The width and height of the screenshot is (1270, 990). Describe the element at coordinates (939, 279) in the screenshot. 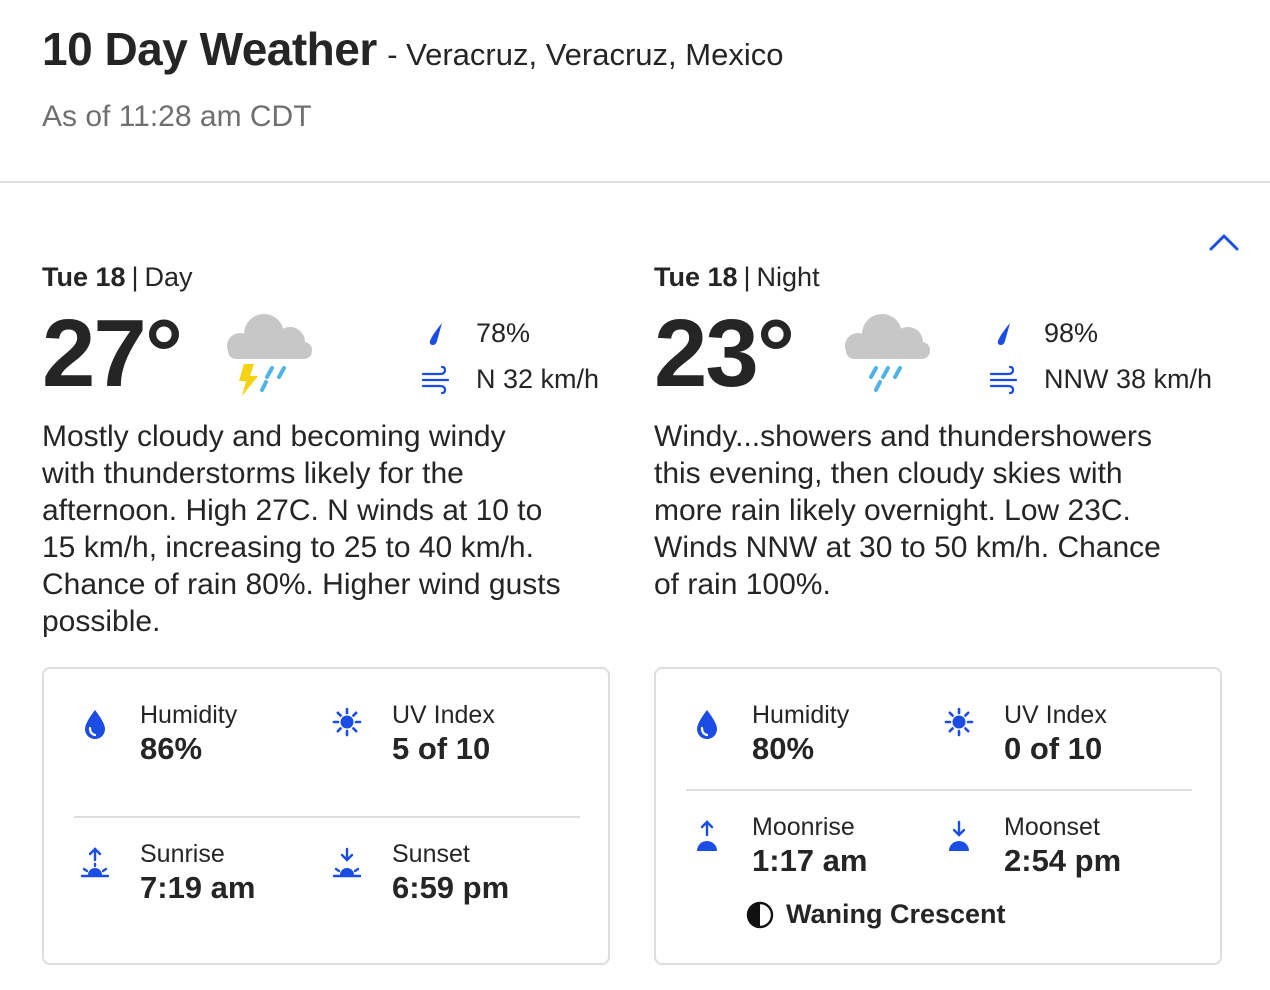

I see `period-heading: Tue 18 | Night` at that location.